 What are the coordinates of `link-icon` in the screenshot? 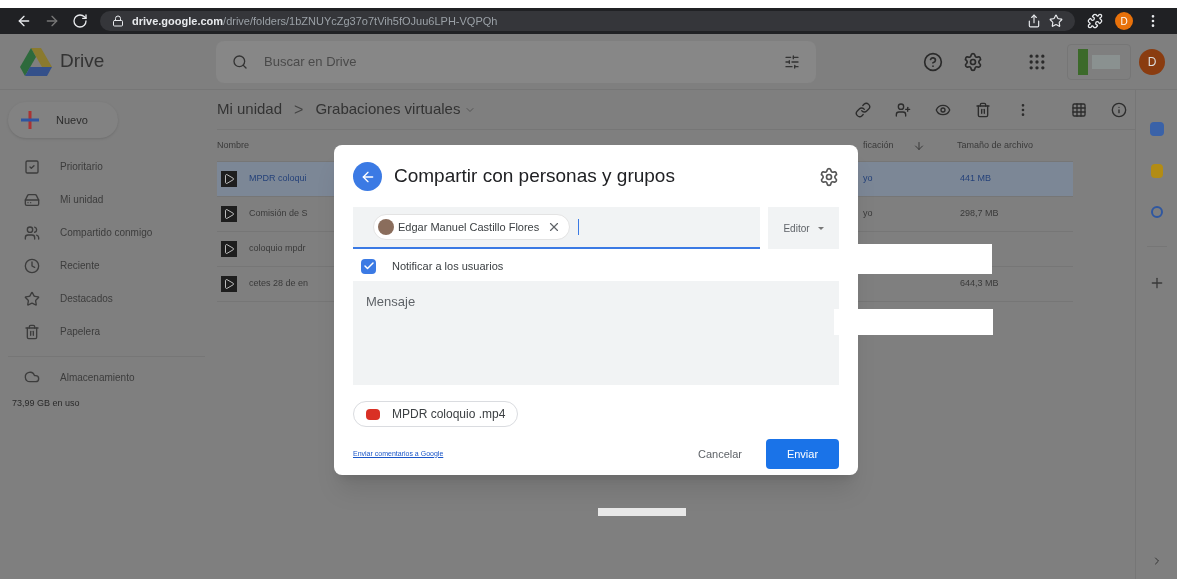 It's located at (863, 109).